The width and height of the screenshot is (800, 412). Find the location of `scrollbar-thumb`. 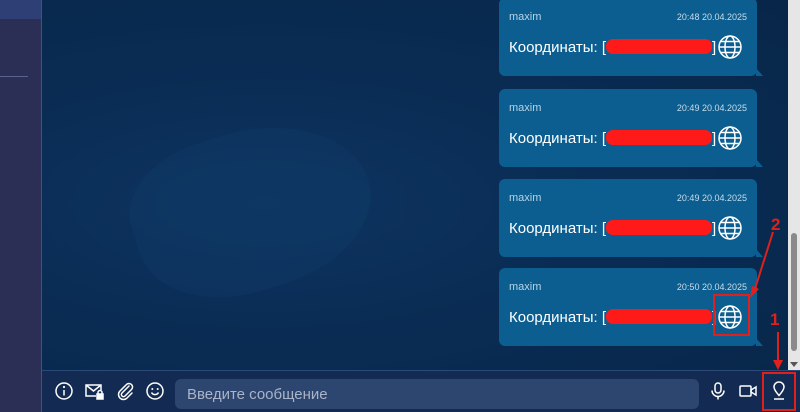

scrollbar-thumb is located at coordinates (794, 292).